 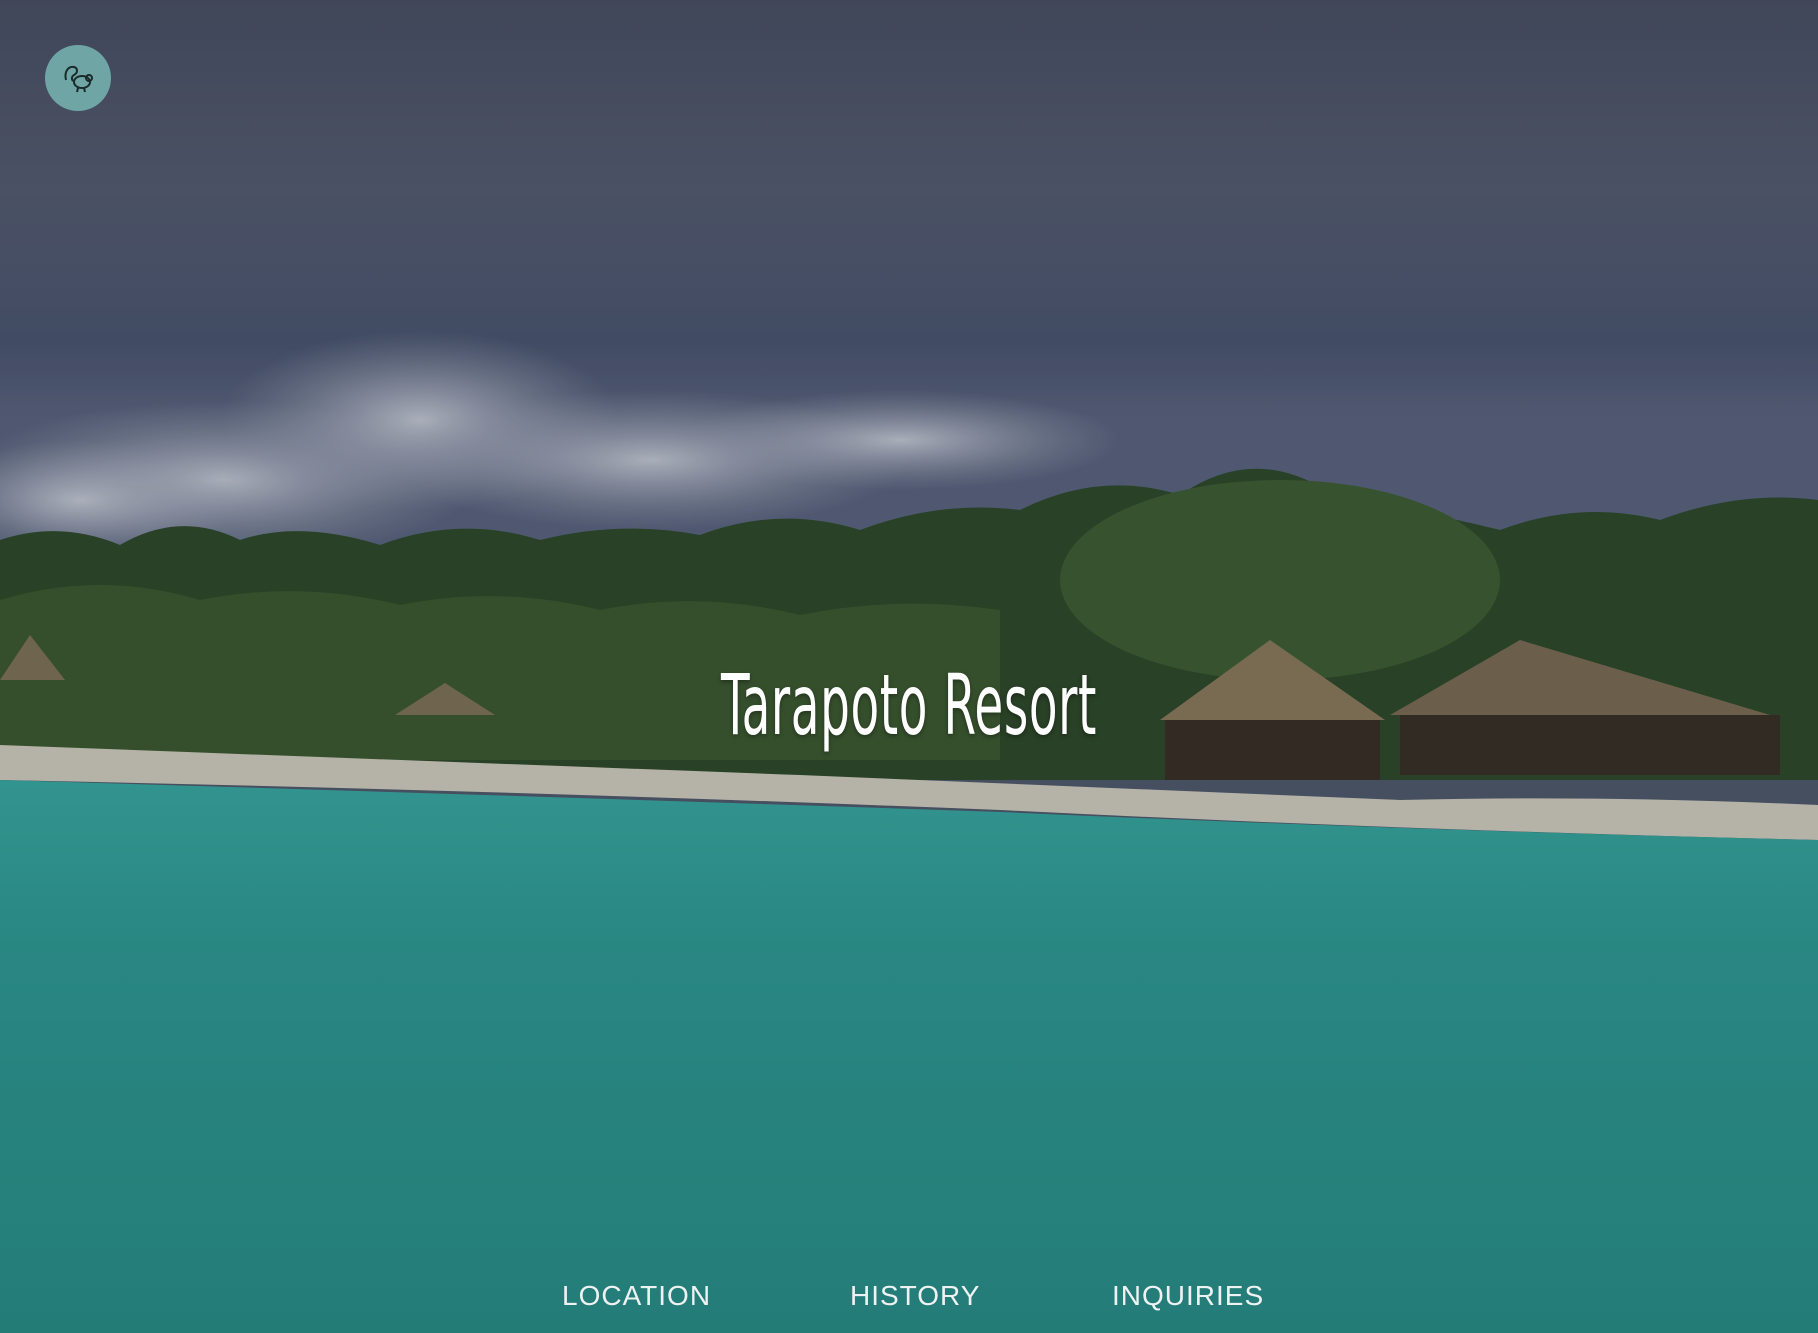 What do you see at coordinates (1188, 1296) in the screenshot?
I see `nav-inquiries-link: INQUIRIES` at bounding box center [1188, 1296].